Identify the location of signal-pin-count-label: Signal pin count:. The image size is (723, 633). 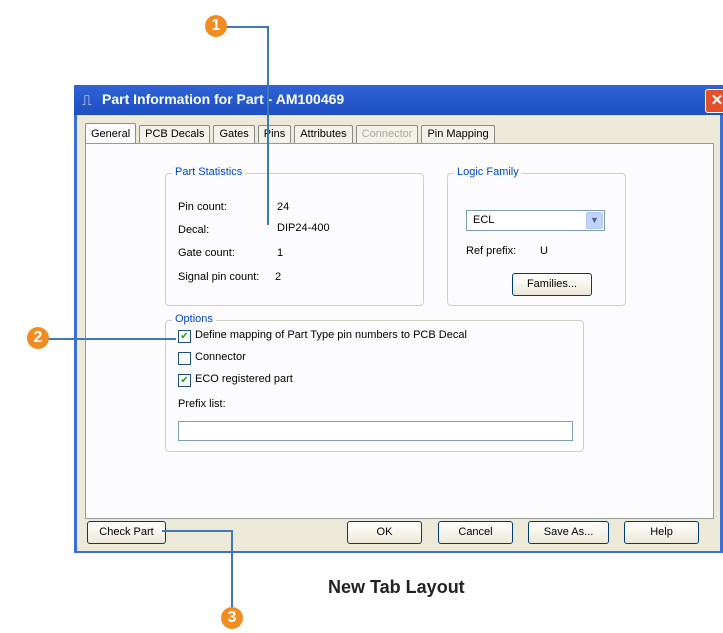
(219, 277).